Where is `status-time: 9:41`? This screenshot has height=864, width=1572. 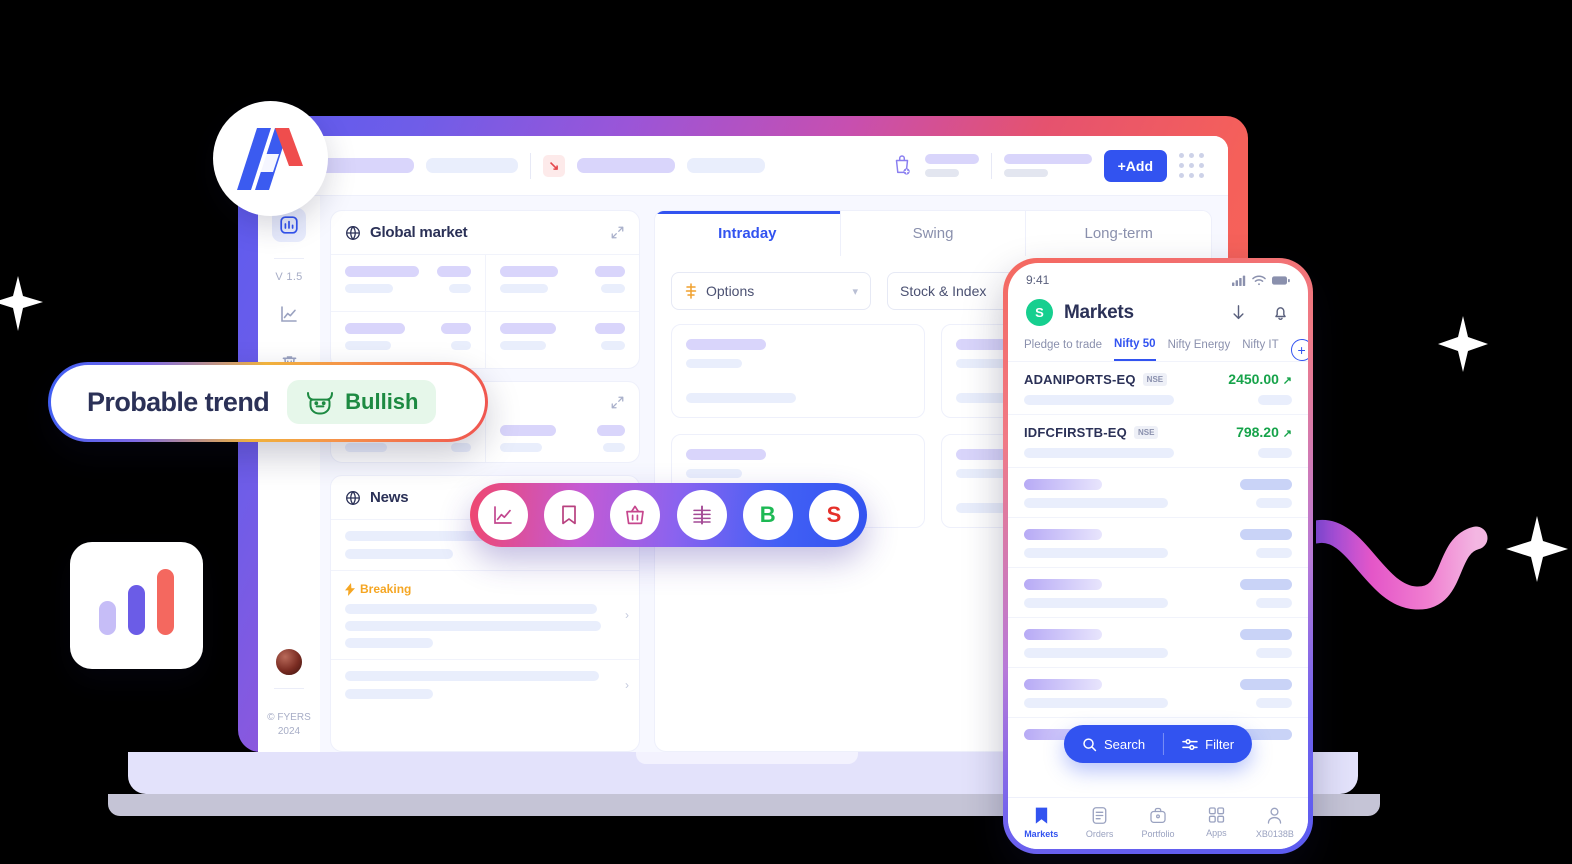
status-time: 9:41 is located at coordinates (1038, 280).